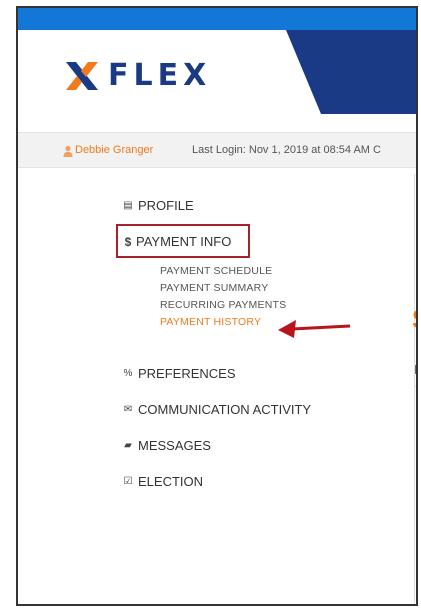 This screenshot has width=421, height=609. What do you see at coordinates (415, 389) in the screenshot?
I see `content-panel-edge` at bounding box center [415, 389].